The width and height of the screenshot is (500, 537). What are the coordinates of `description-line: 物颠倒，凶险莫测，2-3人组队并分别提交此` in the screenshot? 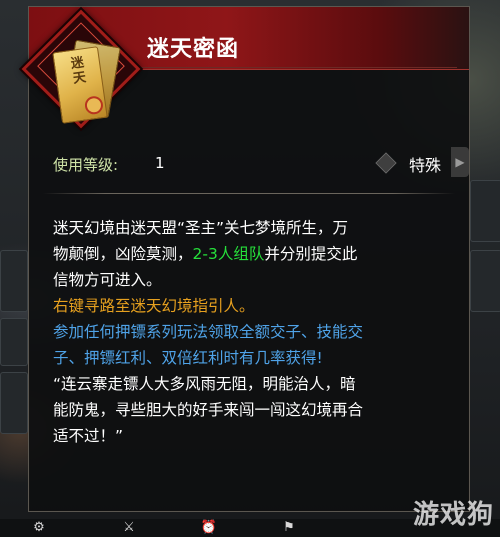 It's located at (258, 254).